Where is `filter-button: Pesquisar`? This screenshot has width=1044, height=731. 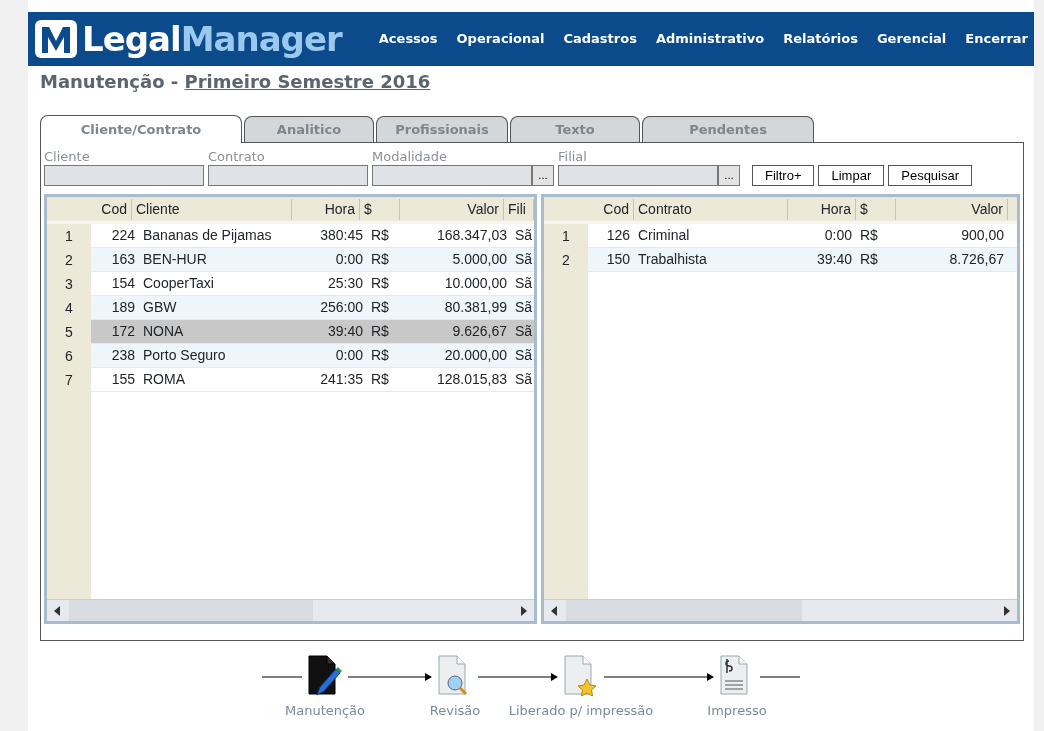
filter-button: Pesquisar is located at coordinates (930, 175).